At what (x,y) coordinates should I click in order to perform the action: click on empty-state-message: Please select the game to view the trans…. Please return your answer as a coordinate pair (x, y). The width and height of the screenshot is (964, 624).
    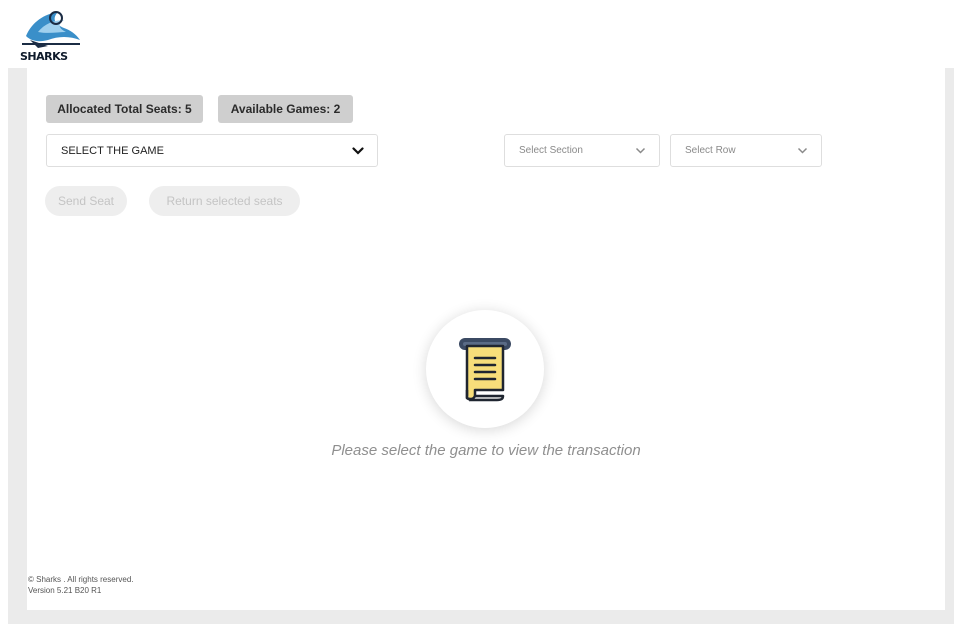
    Looking at the image, I should click on (486, 450).